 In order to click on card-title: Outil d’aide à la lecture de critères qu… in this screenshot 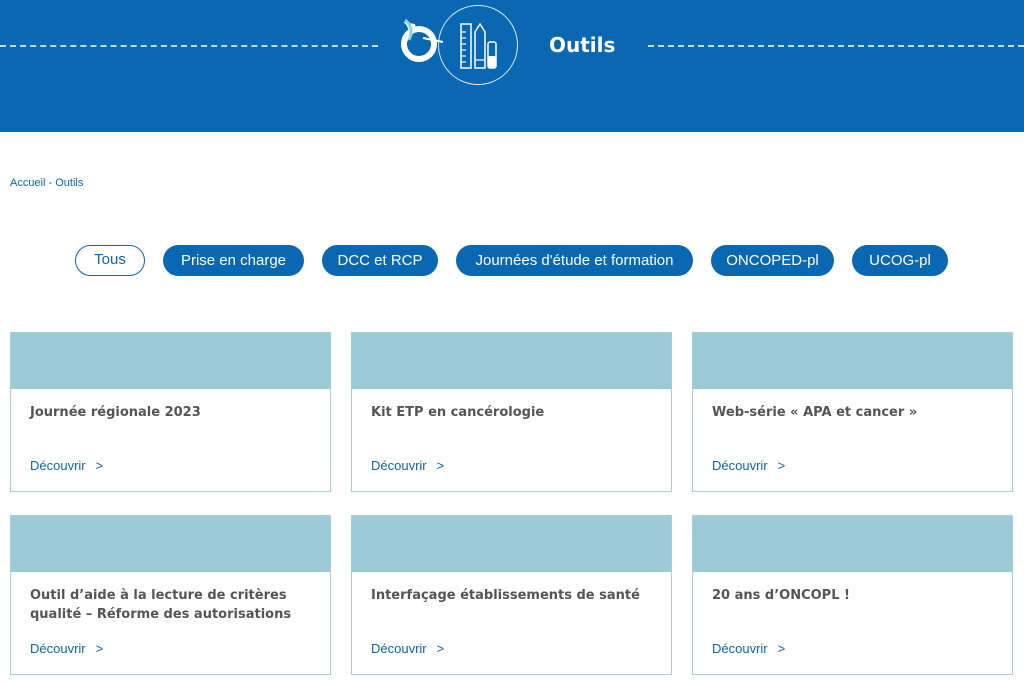, I will do `click(161, 605)`.